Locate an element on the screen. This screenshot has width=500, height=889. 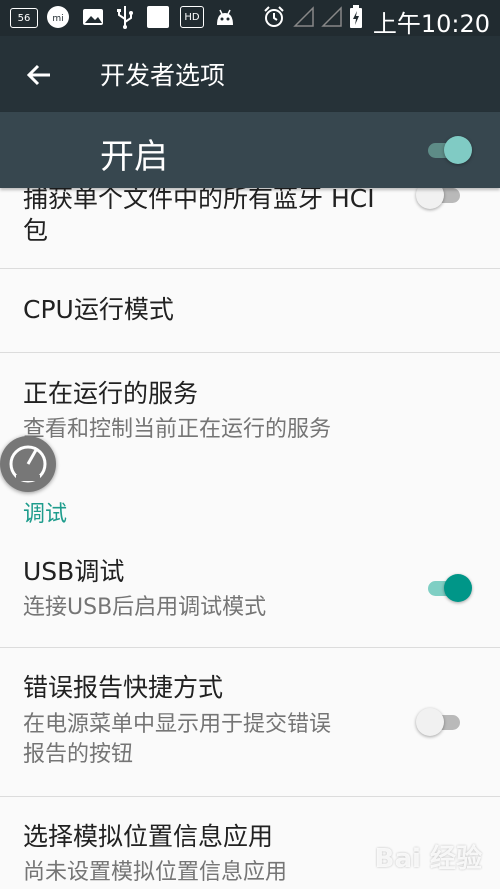
alarm-icon is located at coordinates (274, 17).